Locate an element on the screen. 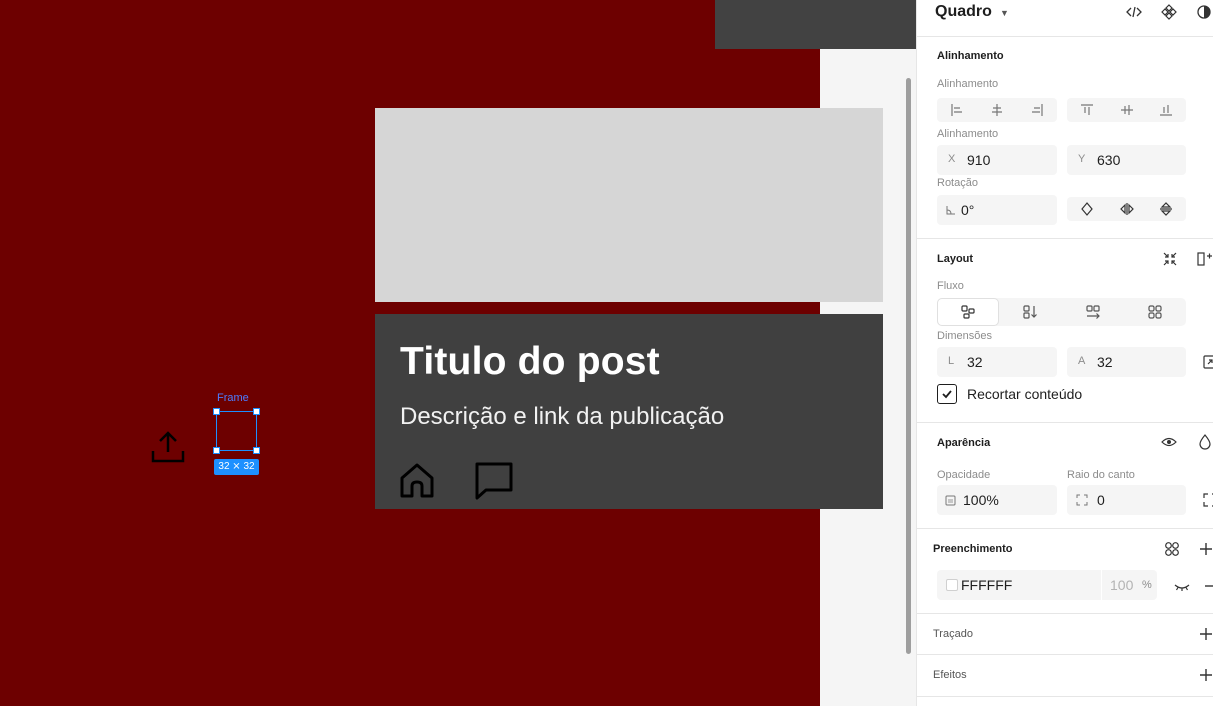 This screenshot has width=1213, height=706. vertical-align-group is located at coordinates (1126, 110).